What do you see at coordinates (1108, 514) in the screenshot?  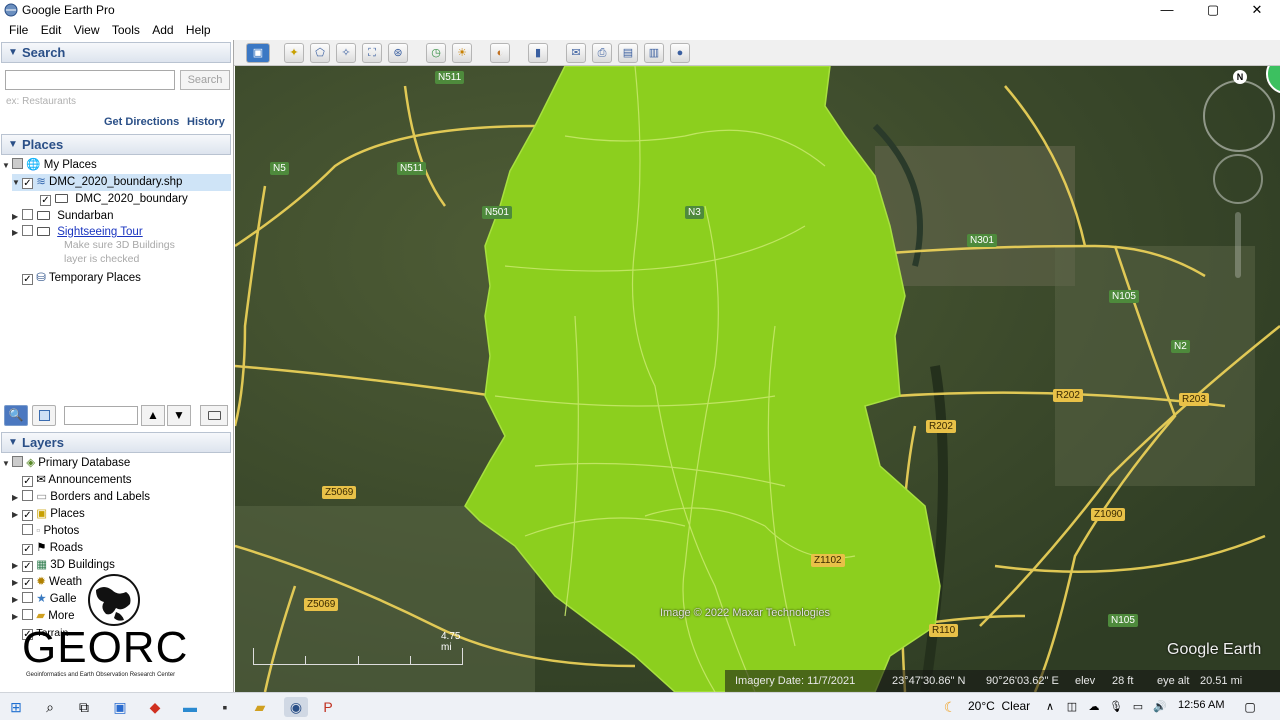 I see `road-label: Z1090` at bounding box center [1108, 514].